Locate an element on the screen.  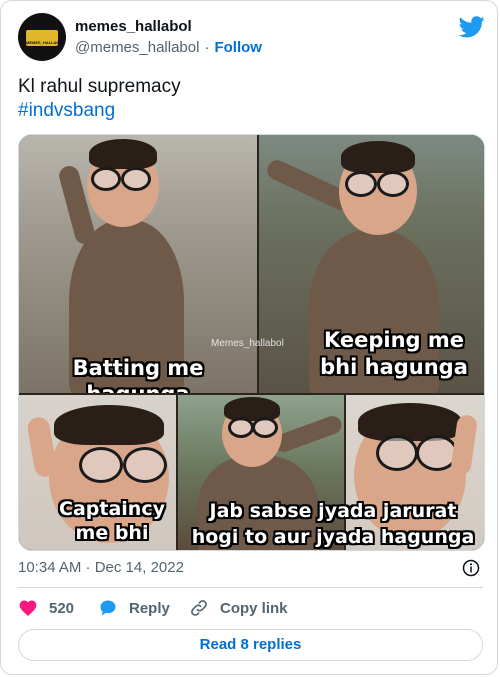
kid-arm is located at coordinates (308, 434).